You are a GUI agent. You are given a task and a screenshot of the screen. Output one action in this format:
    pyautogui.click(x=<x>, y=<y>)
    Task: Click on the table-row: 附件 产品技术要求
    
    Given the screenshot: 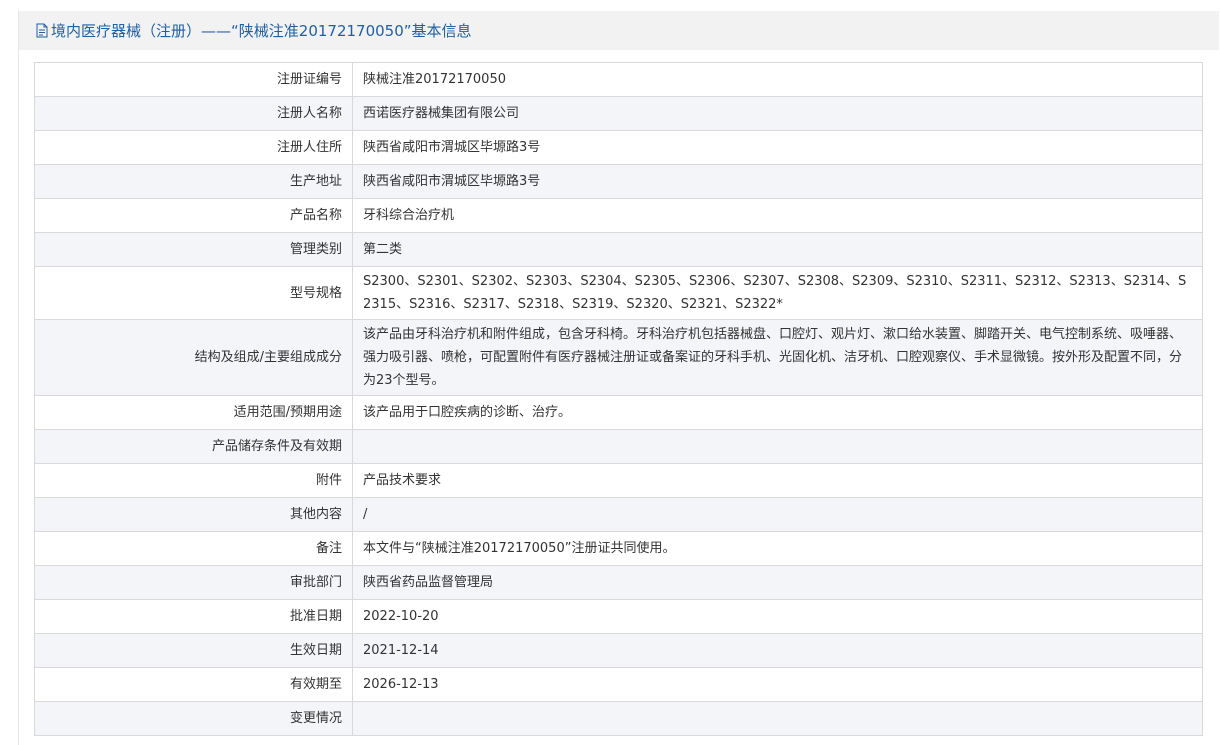 What is the action you would take?
    pyautogui.click(x=618, y=480)
    